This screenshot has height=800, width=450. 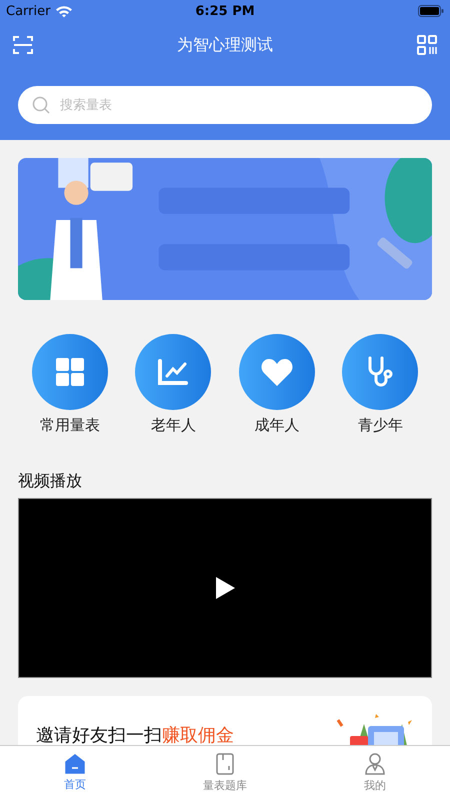 What do you see at coordinates (276, 372) in the screenshot?
I see `heart-icon` at bounding box center [276, 372].